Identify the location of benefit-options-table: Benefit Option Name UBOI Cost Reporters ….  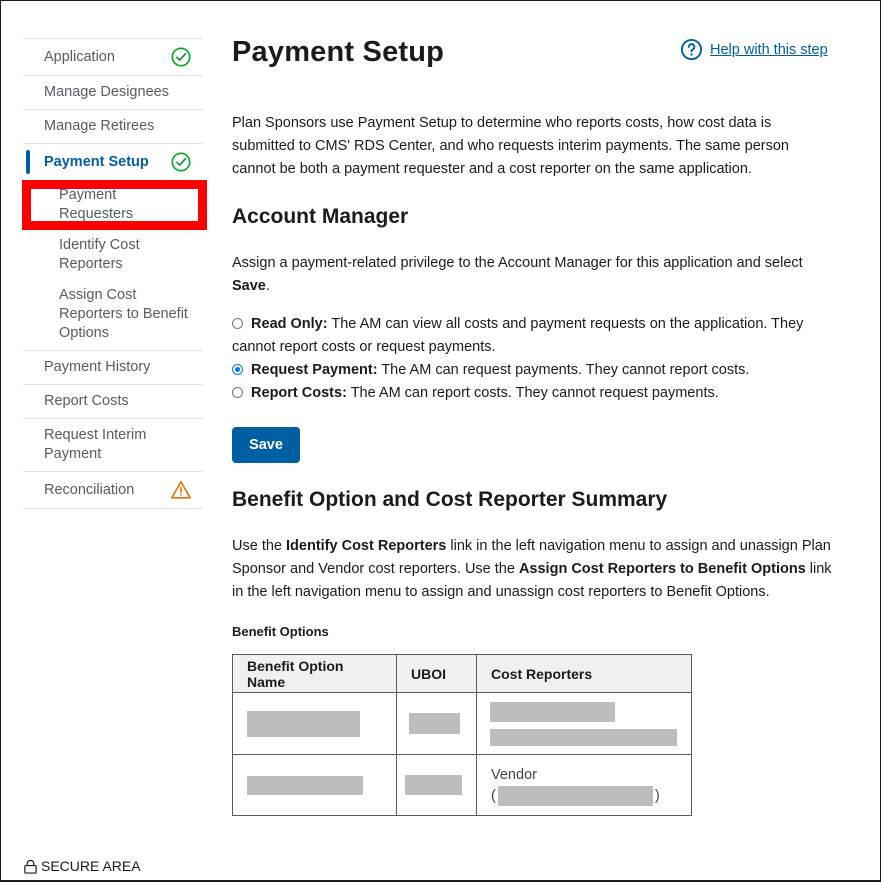
(462, 735).